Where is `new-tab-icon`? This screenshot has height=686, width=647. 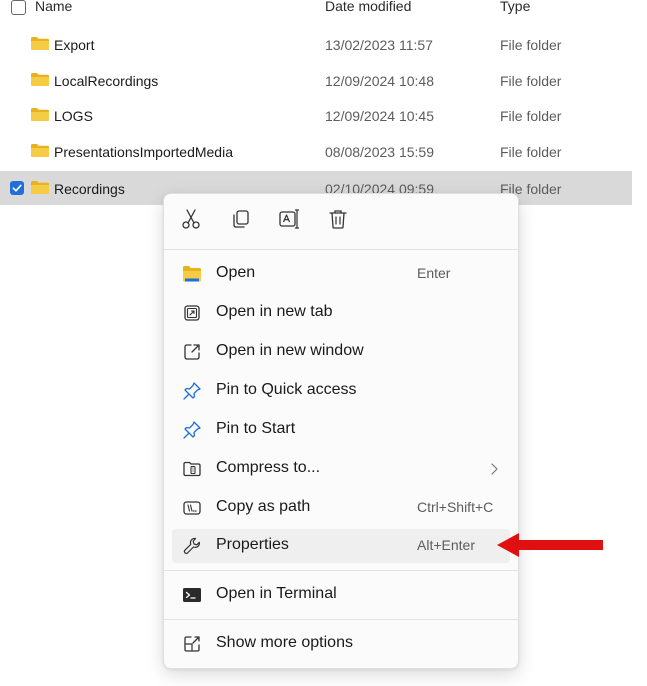
new-tab-icon is located at coordinates (192, 313).